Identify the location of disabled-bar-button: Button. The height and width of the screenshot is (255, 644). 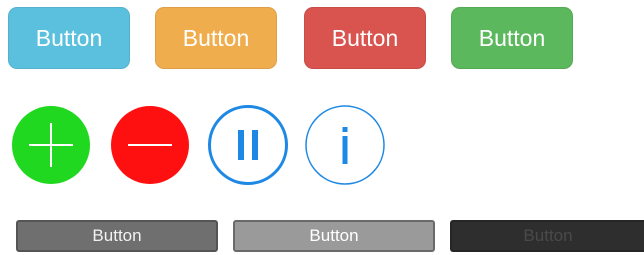
(547, 236).